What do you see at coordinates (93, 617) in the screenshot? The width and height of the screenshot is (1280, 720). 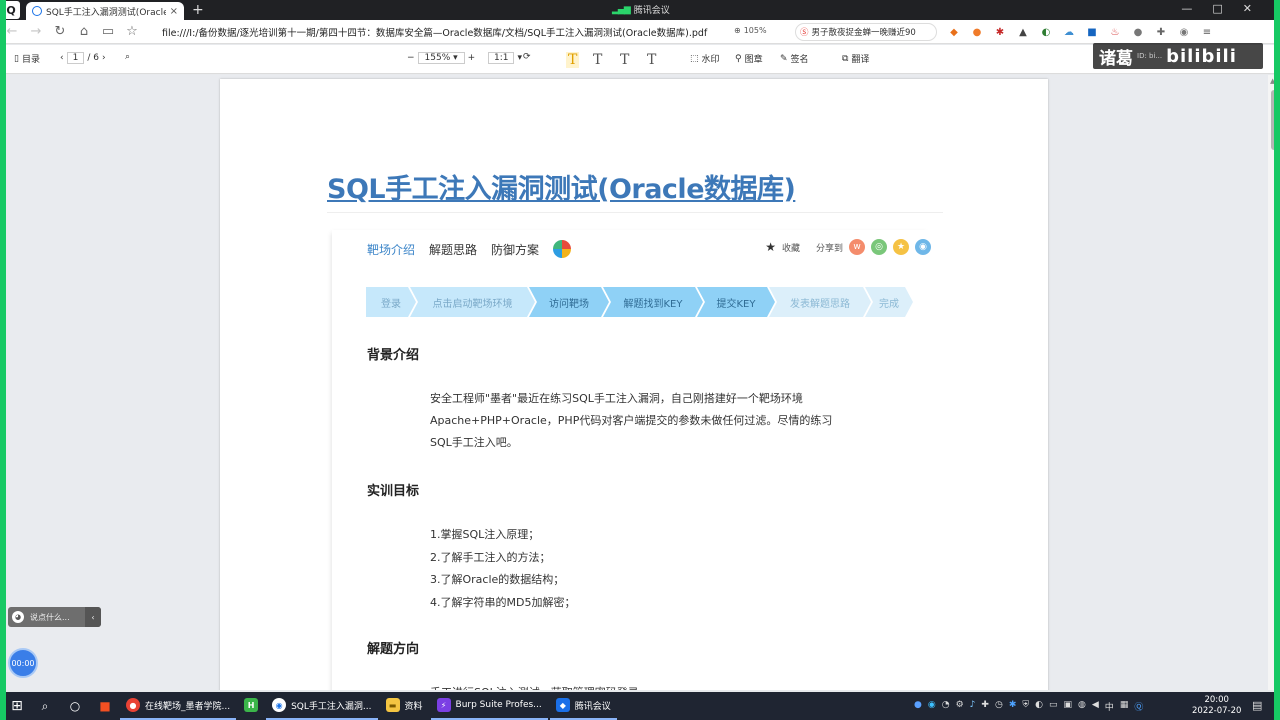 I see `collapse-chevron-icon: ‹` at bounding box center [93, 617].